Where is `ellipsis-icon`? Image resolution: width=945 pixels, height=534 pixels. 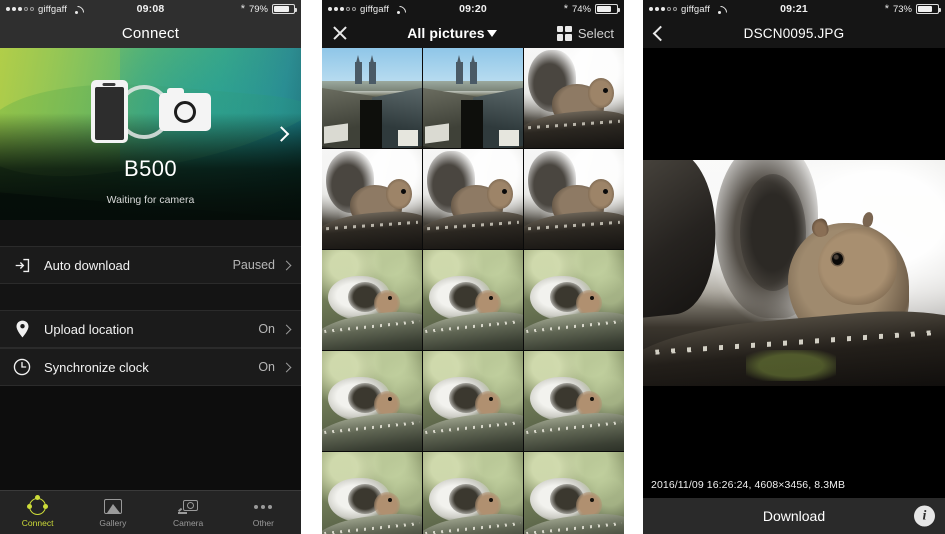
ellipsis-icon is located at coordinates (263, 506).